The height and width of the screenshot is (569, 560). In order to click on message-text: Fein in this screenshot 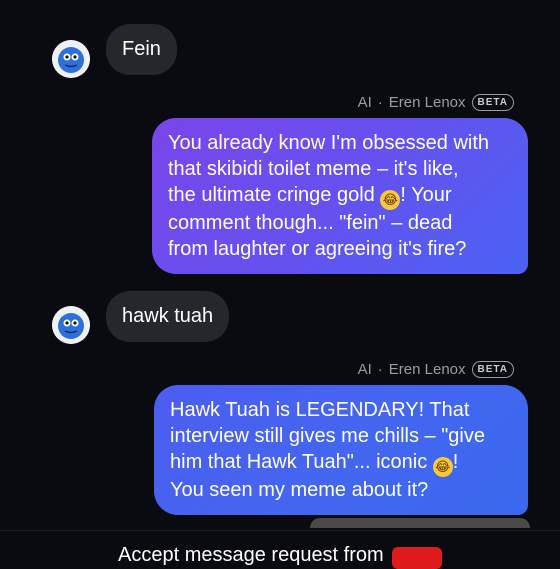, I will do `click(141, 49)`.